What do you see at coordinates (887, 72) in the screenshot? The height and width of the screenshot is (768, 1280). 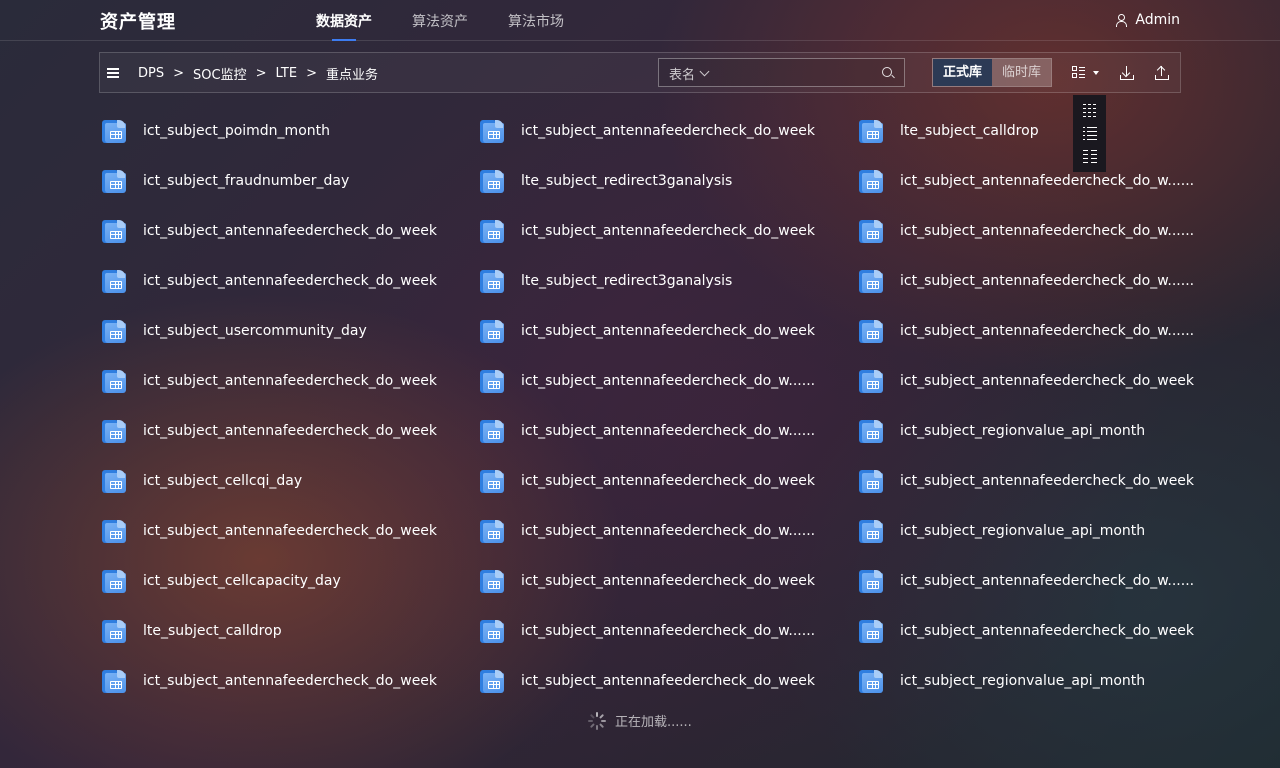 I see `search-icon` at bounding box center [887, 72].